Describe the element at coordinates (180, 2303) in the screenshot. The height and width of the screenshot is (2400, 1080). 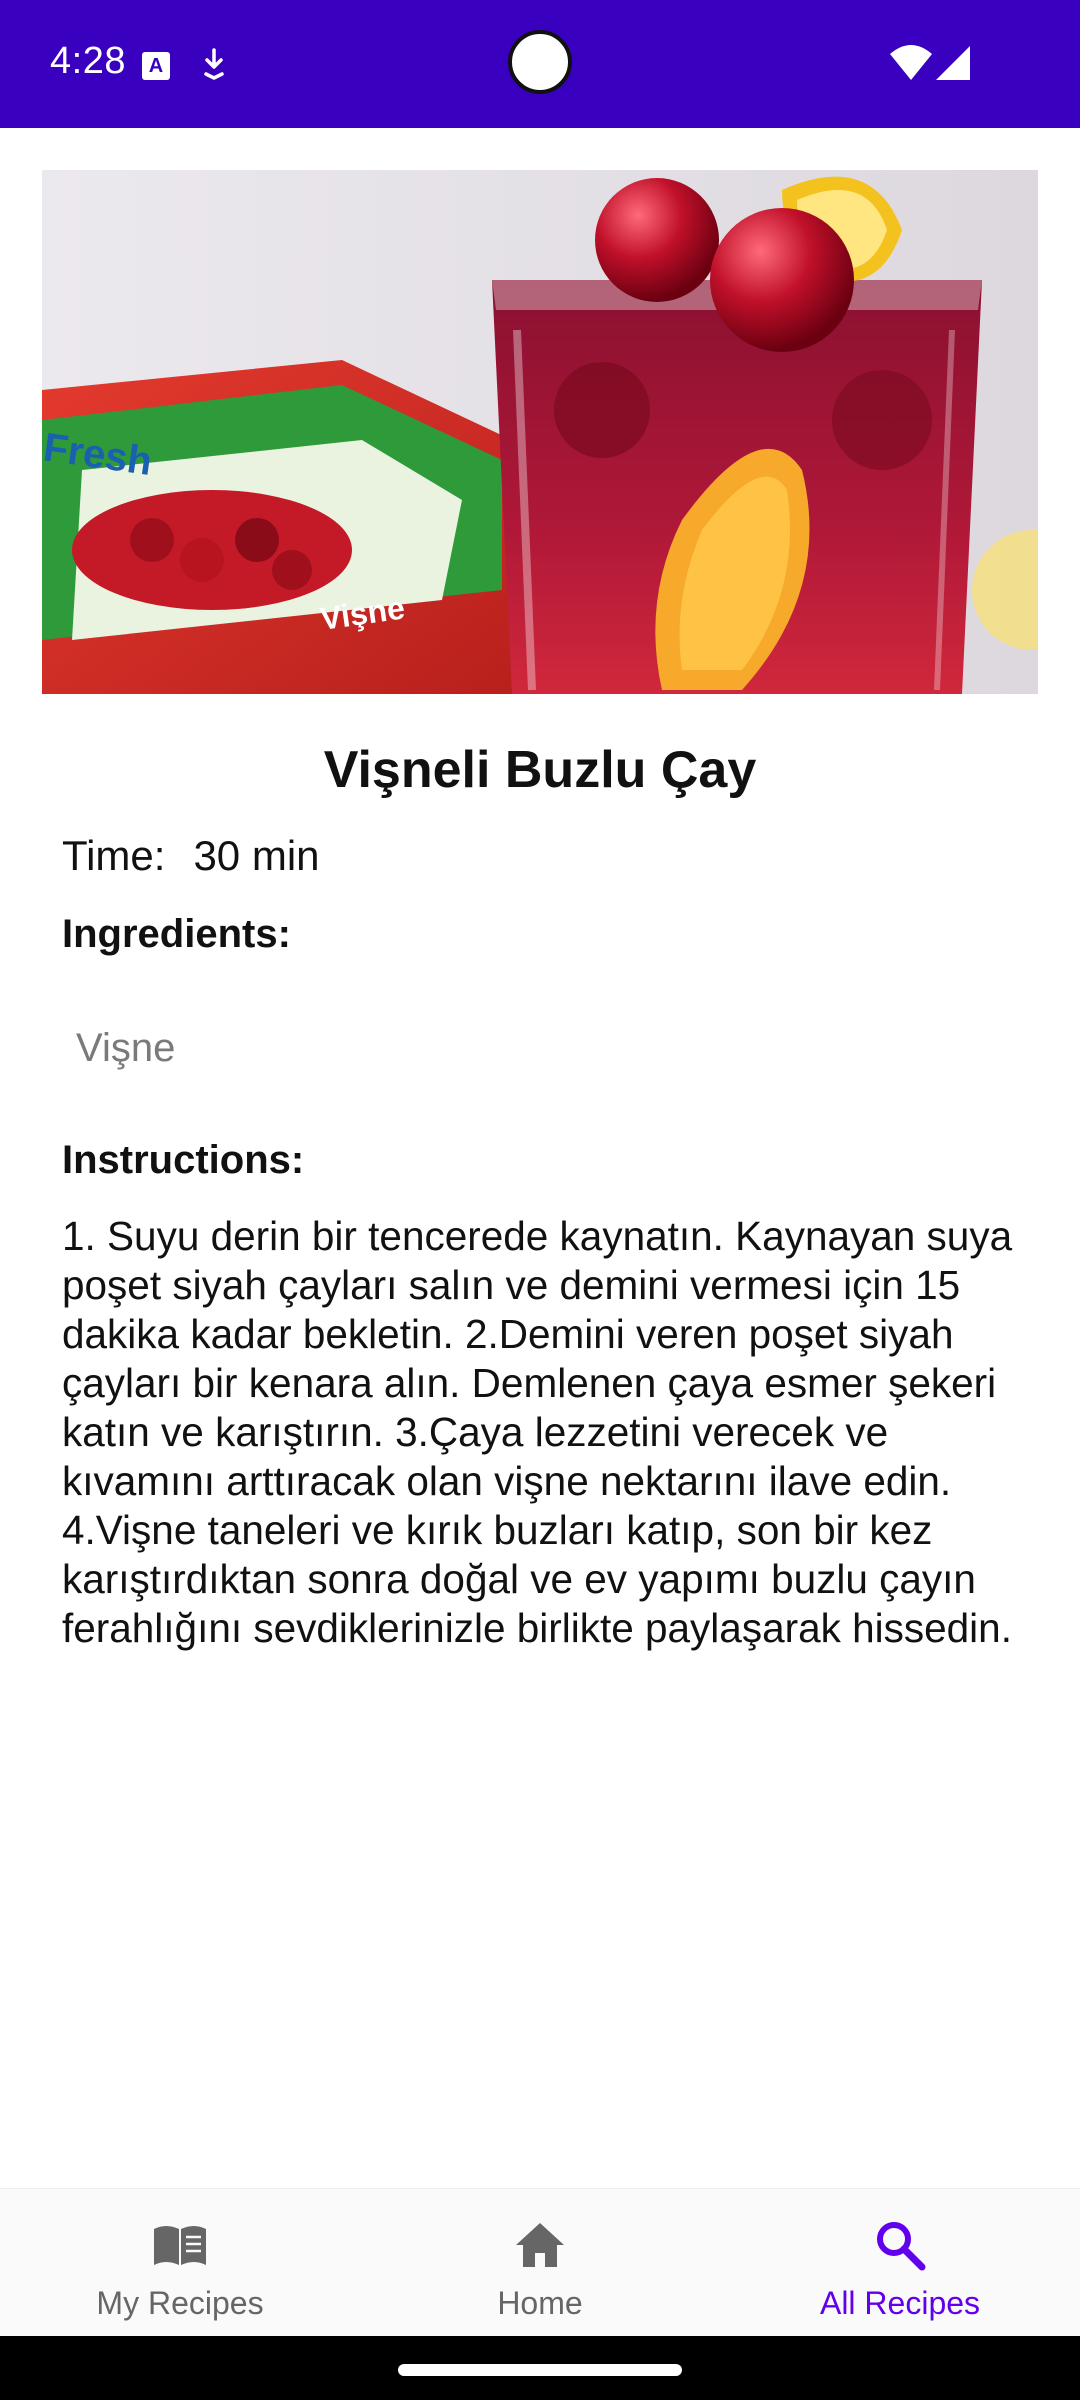
I see `nav-label-my-recipes: My Recipes` at that location.